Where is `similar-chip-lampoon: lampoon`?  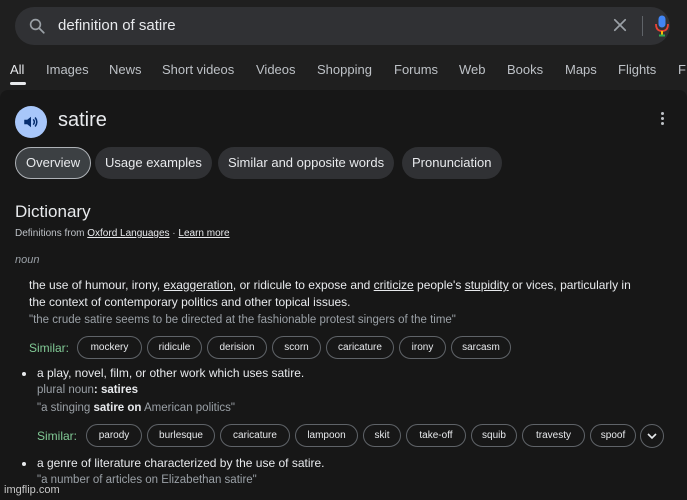 similar-chip-lampoon: lampoon is located at coordinates (326, 435).